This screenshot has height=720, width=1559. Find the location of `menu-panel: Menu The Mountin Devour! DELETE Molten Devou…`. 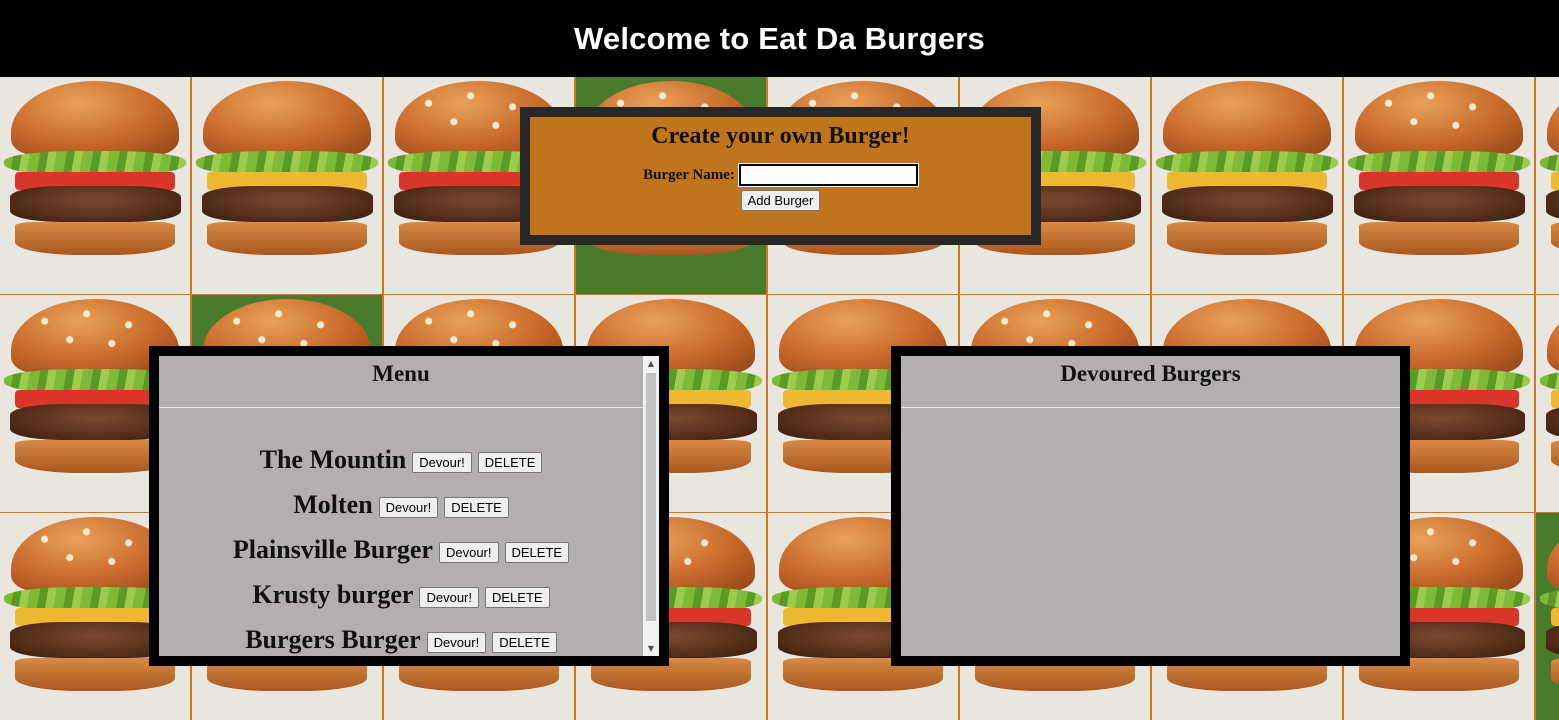

menu-panel: Menu The Mountin Devour! DELETE Molten Devou… is located at coordinates (409, 506).